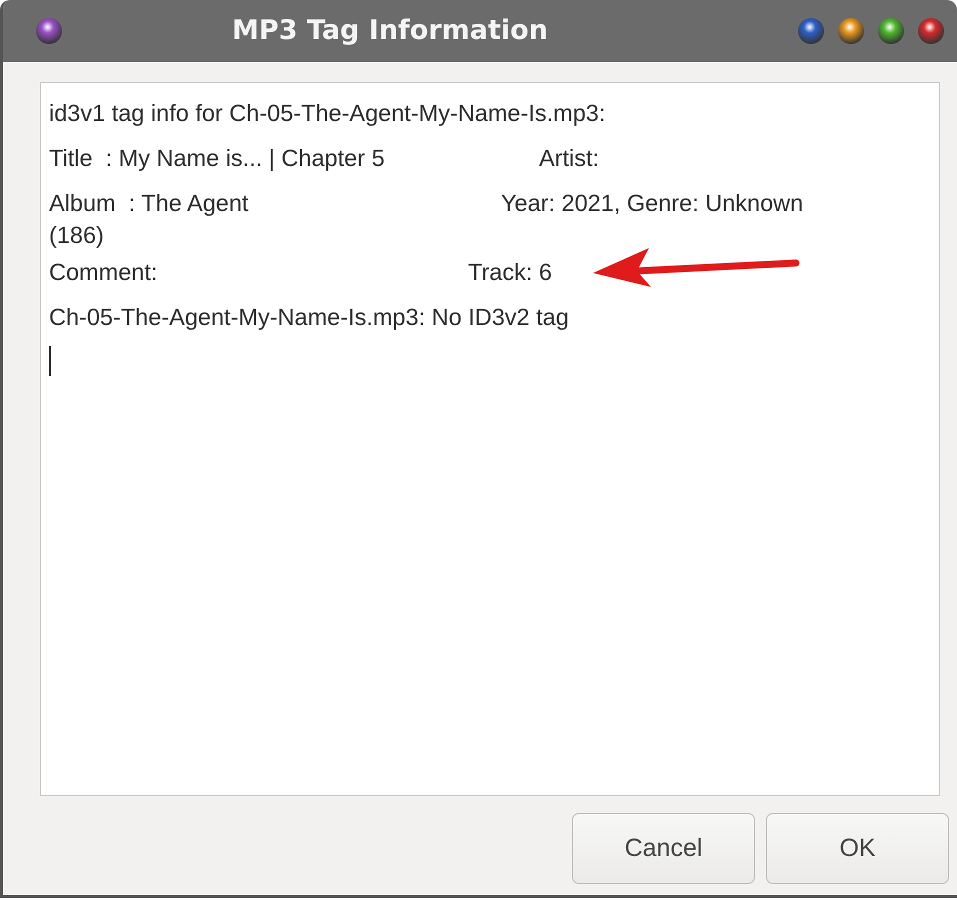  What do you see at coordinates (309, 317) in the screenshot?
I see `text-line: Ch-05-The-Agent-My-Name-Is.mp3: No ID3v2 tag` at bounding box center [309, 317].